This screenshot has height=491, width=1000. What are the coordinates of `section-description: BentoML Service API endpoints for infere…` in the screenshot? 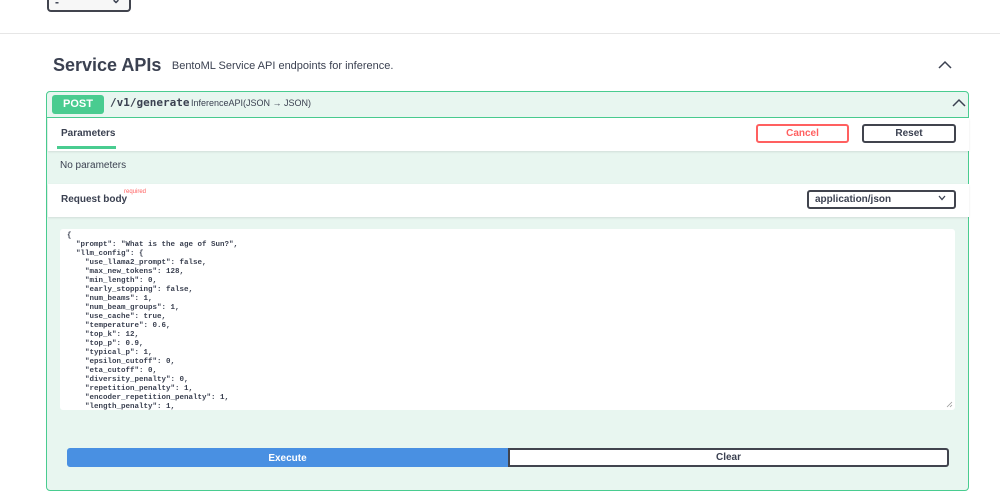 It's located at (282, 66).